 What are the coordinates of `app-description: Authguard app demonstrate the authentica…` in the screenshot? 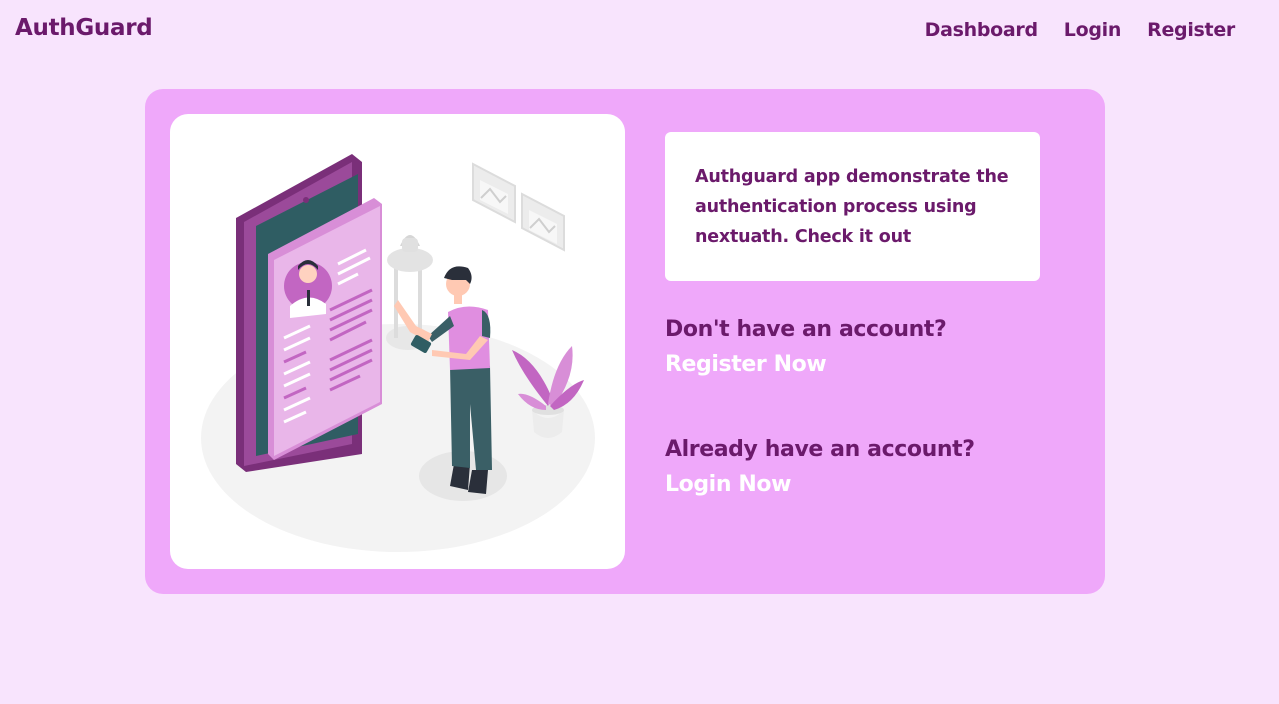 It's located at (852, 207).